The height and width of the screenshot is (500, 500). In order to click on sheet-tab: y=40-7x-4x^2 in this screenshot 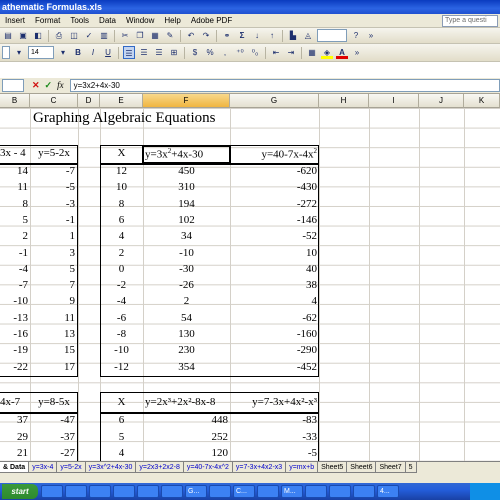, I will do `click(208, 467)`.